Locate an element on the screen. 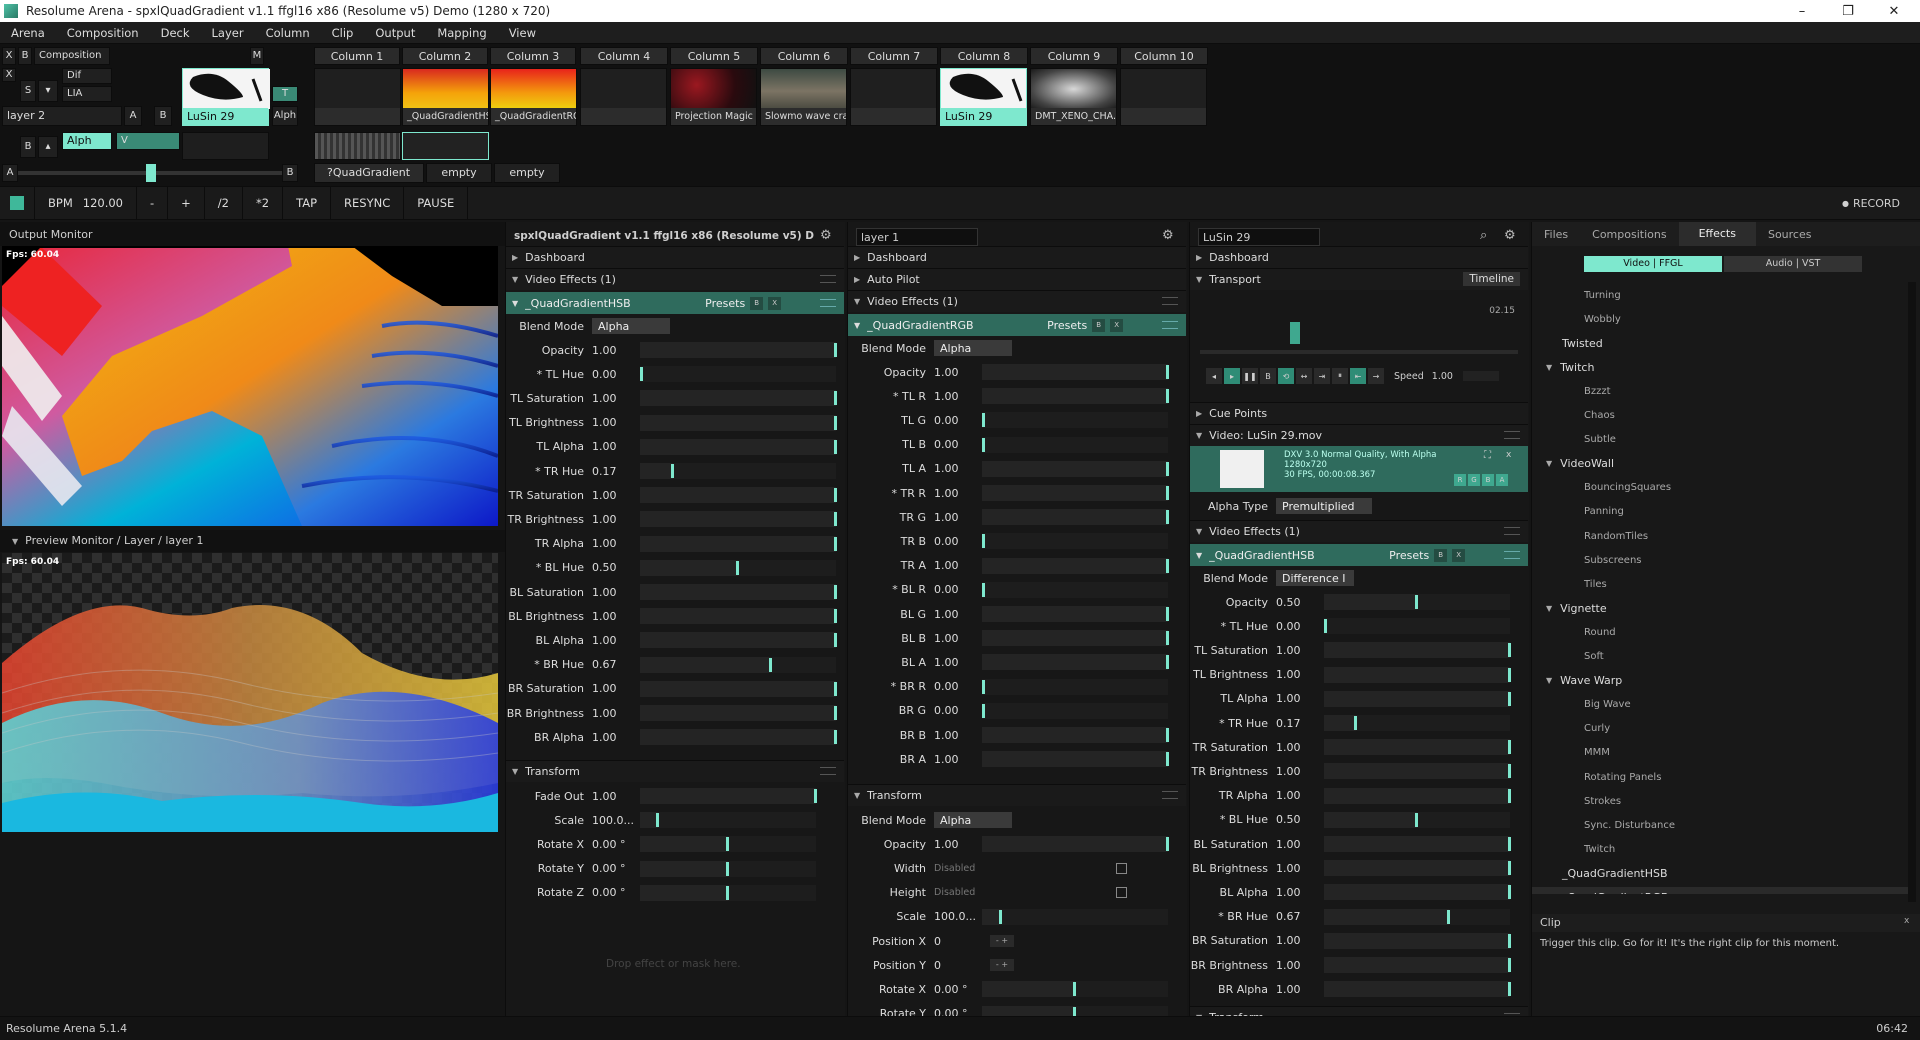 This screenshot has width=1920, height=1040. pause-icon: ❚❚ is located at coordinates (1250, 376).